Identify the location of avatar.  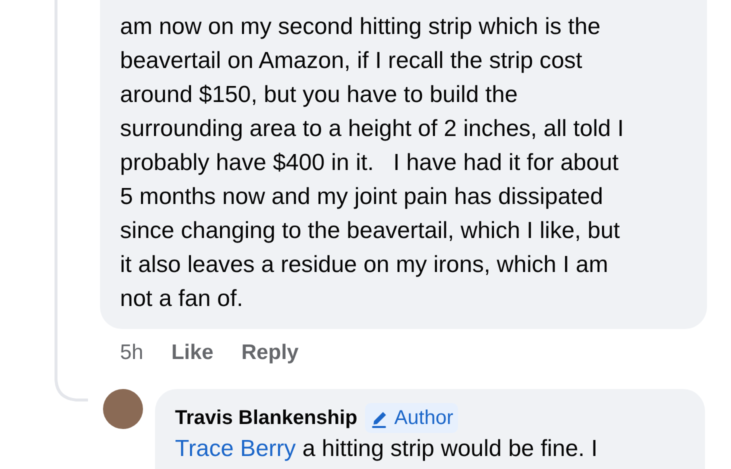
(123, 408).